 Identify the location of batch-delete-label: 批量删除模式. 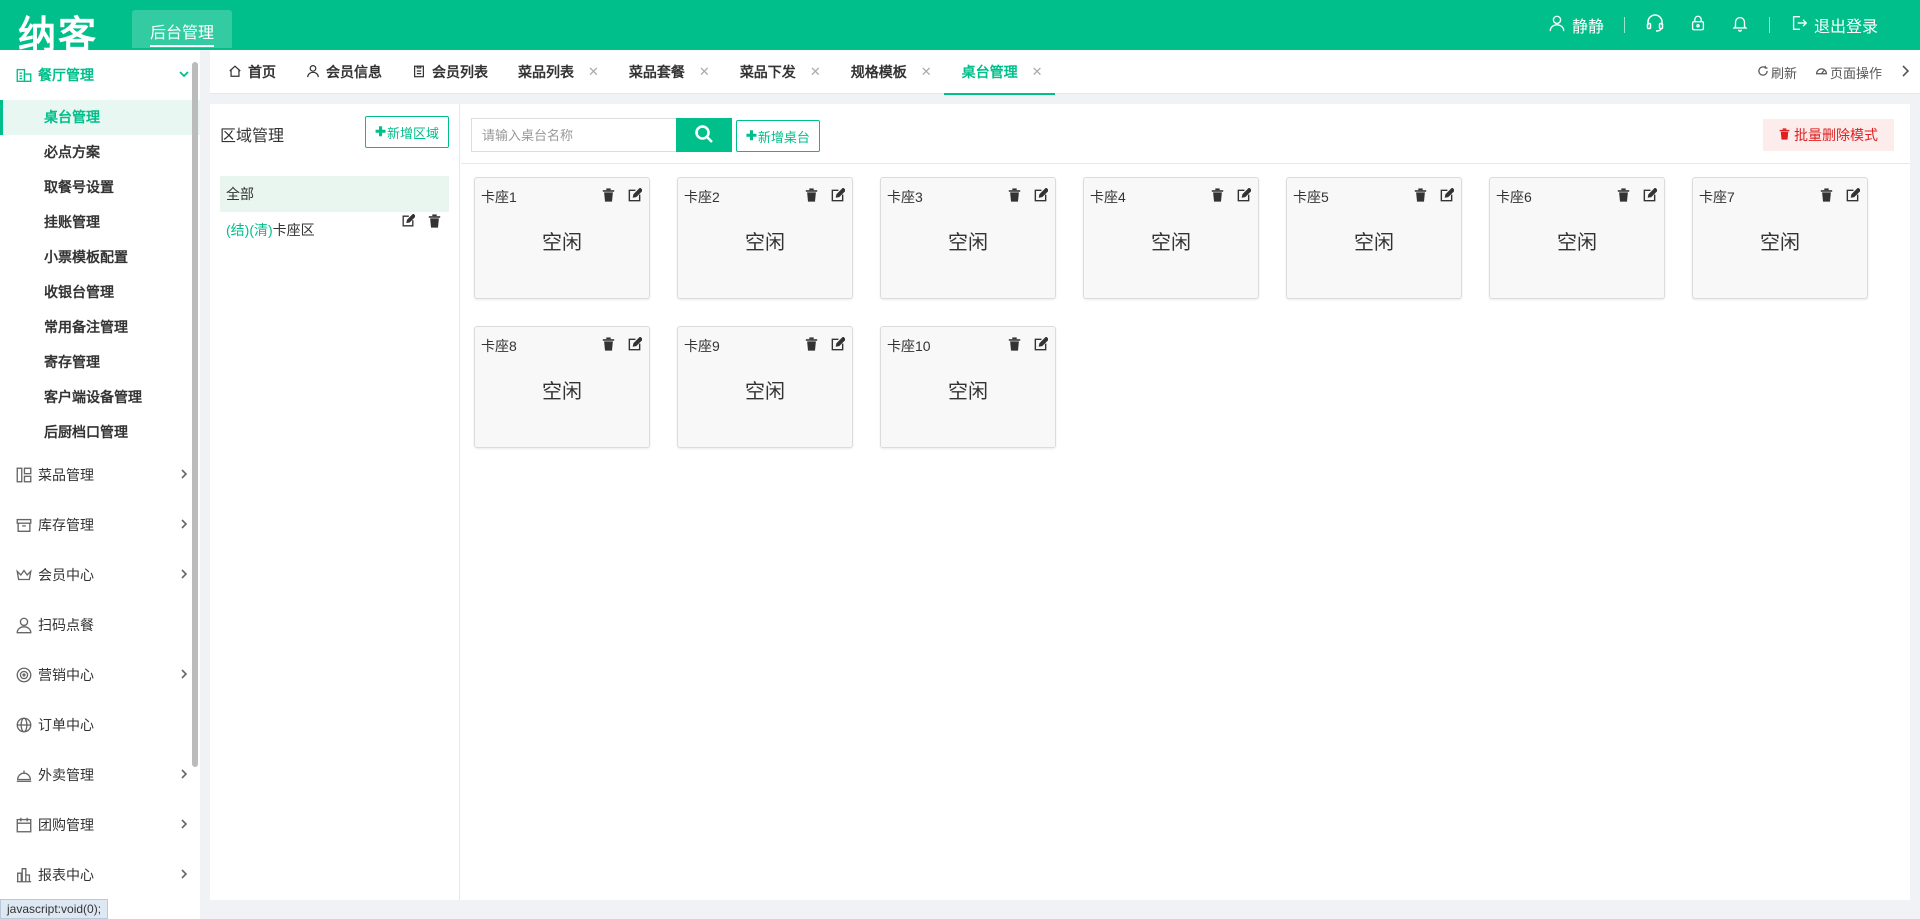
(1836, 135).